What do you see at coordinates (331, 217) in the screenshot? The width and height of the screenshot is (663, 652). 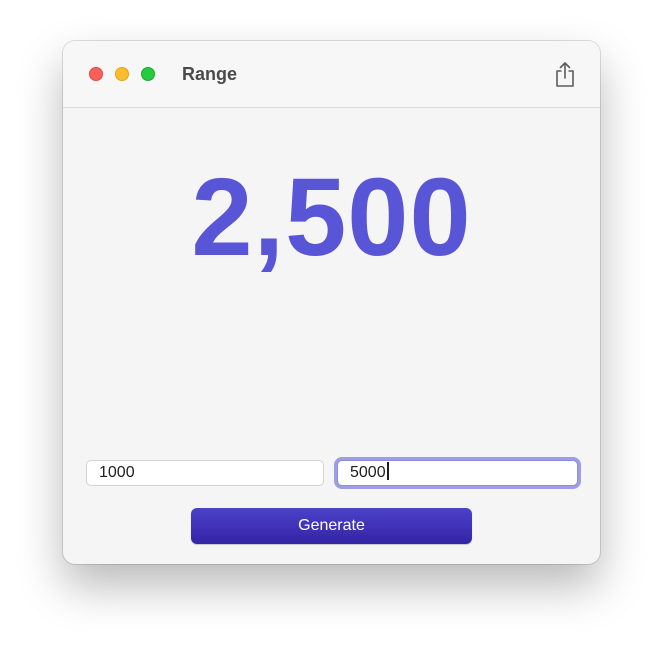 I see `random-number-display: 2,500` at bounding box center [331, 217].